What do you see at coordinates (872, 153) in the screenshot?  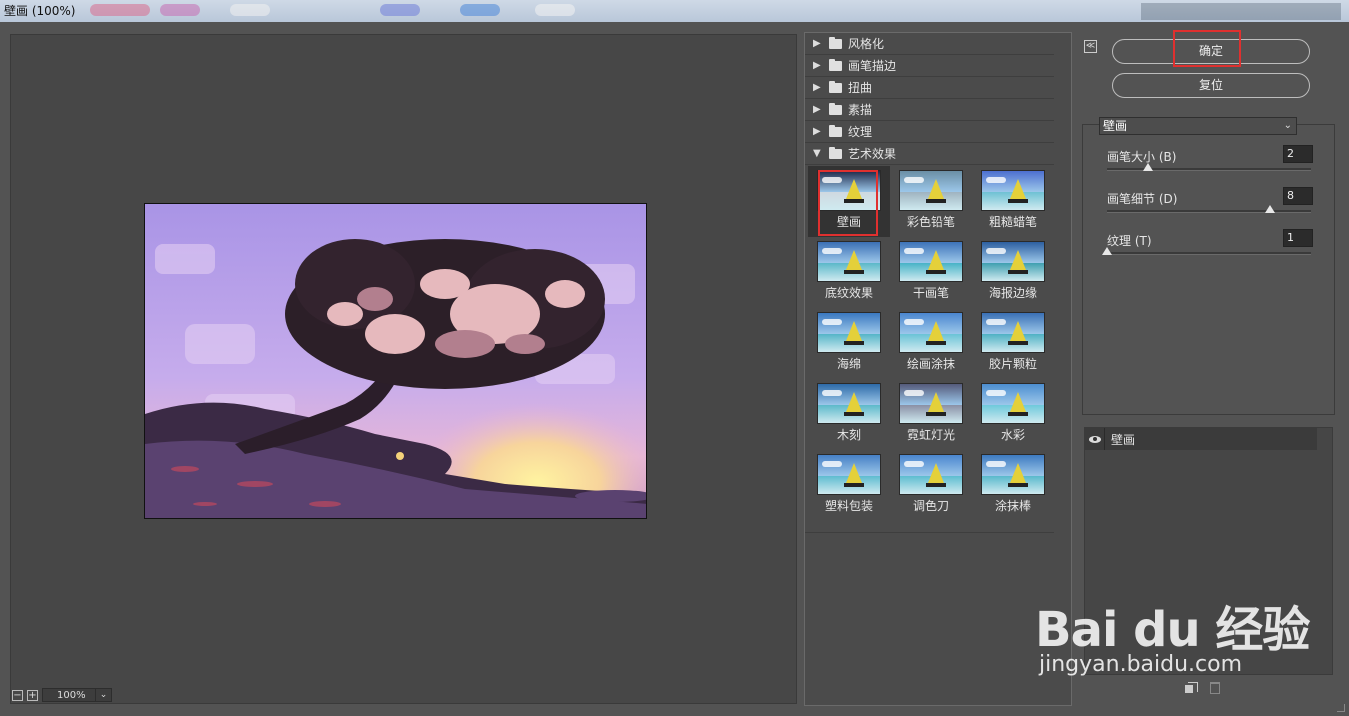 I see `category-label: 艺术效果` at bounding box center [872, 153].